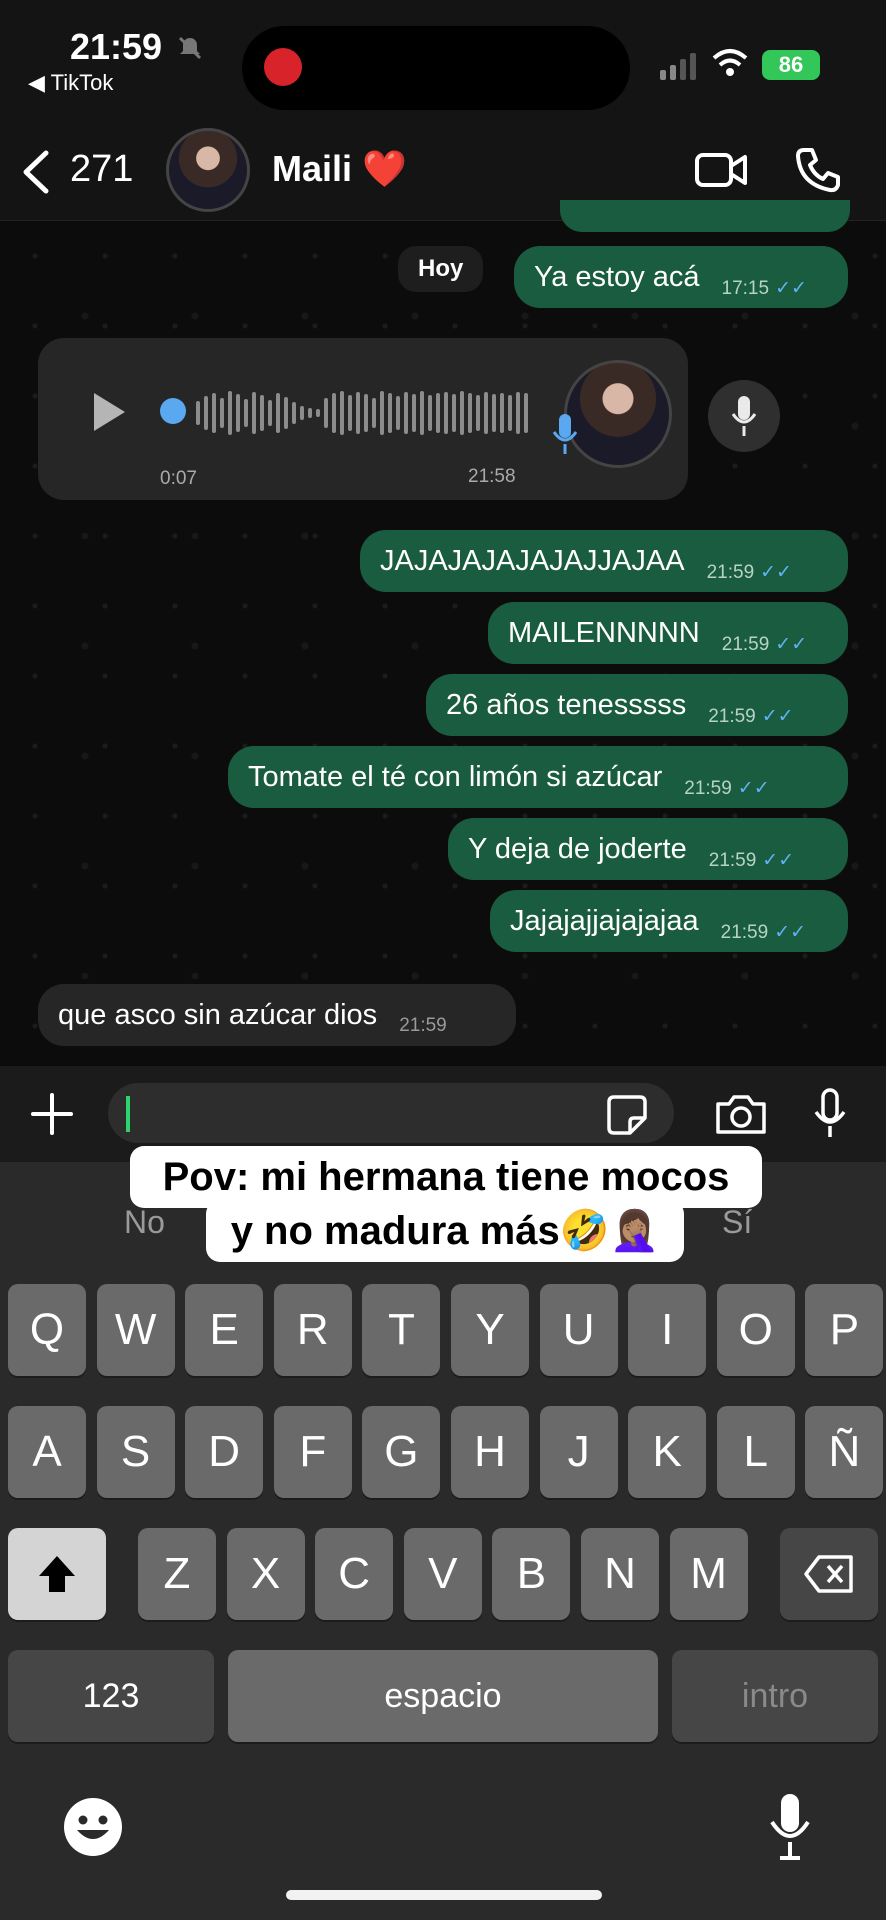  What do you see at coordinates (741, 1114) in the screenshot?
I see `camera-icon` at bounding box center [741, 1114].